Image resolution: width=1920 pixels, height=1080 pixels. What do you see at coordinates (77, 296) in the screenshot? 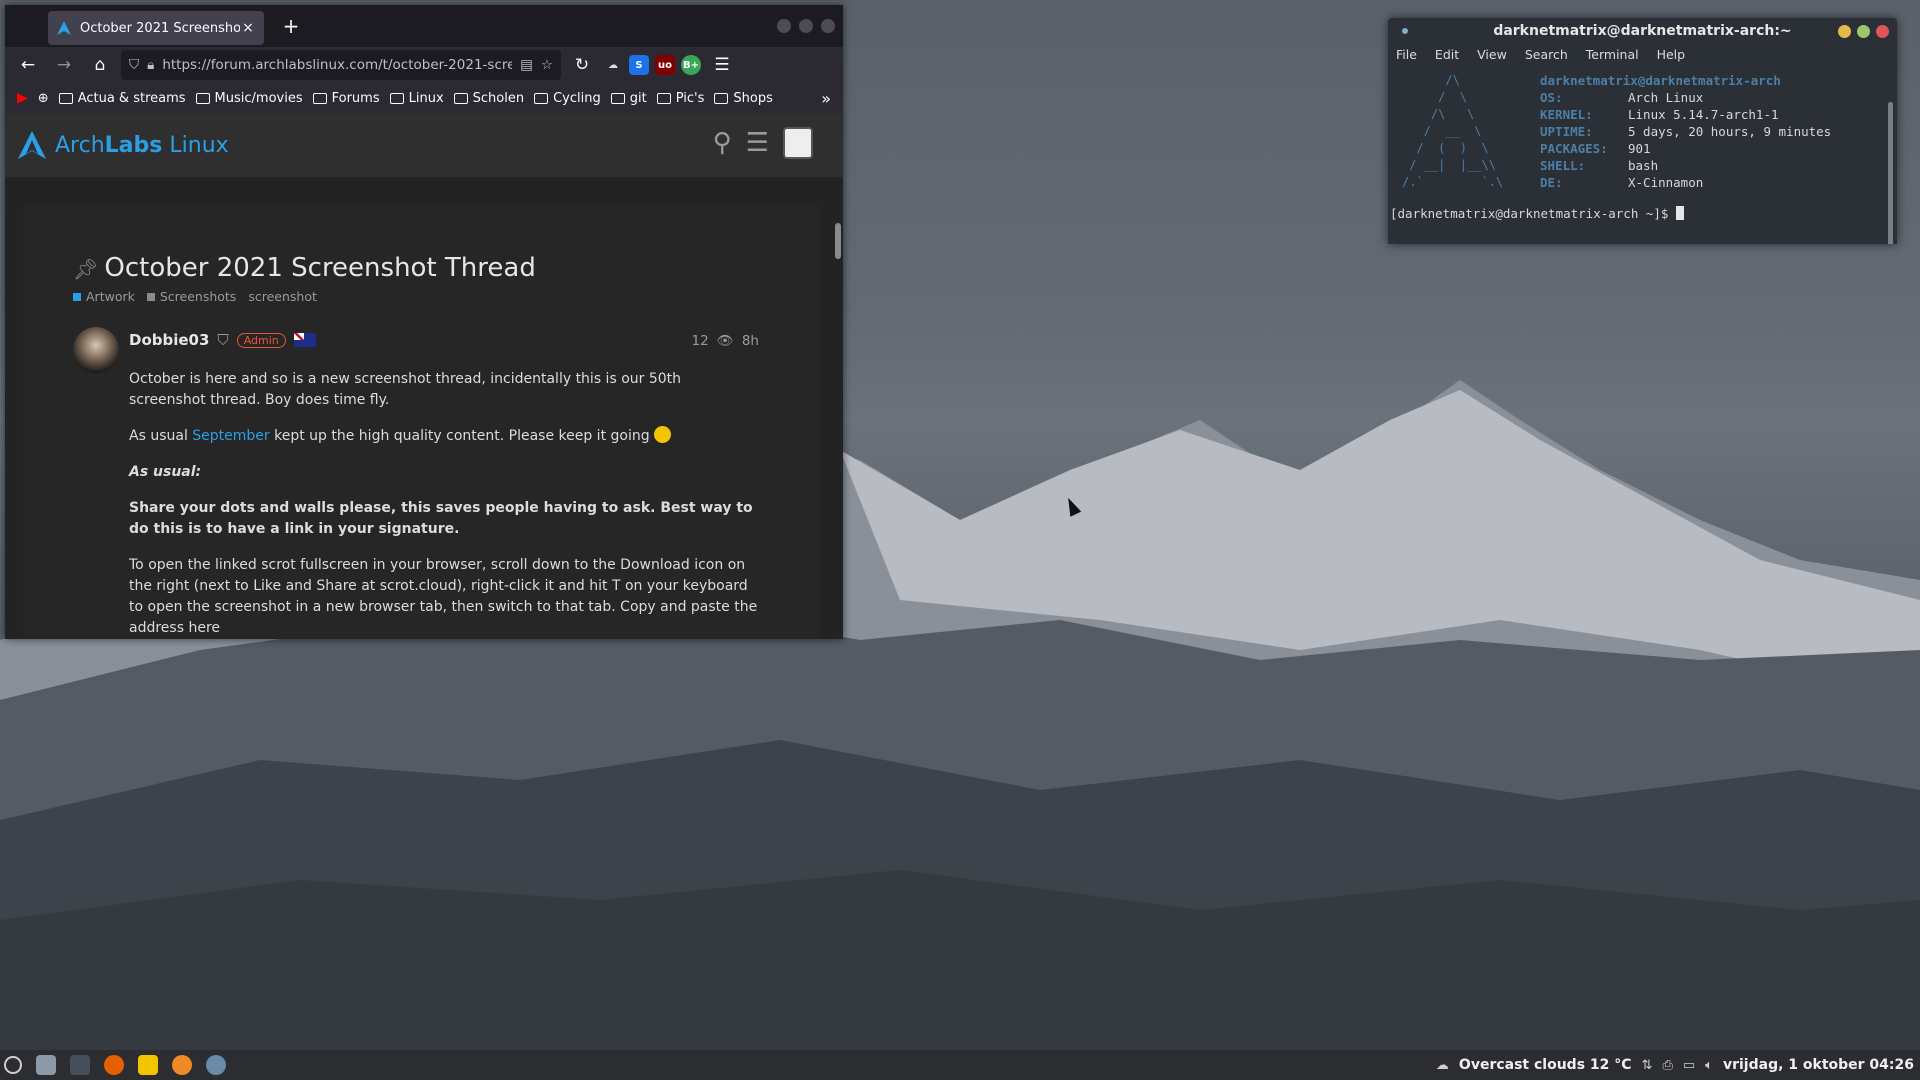
I see `category-color-icon` at bounding box center [77, 296].